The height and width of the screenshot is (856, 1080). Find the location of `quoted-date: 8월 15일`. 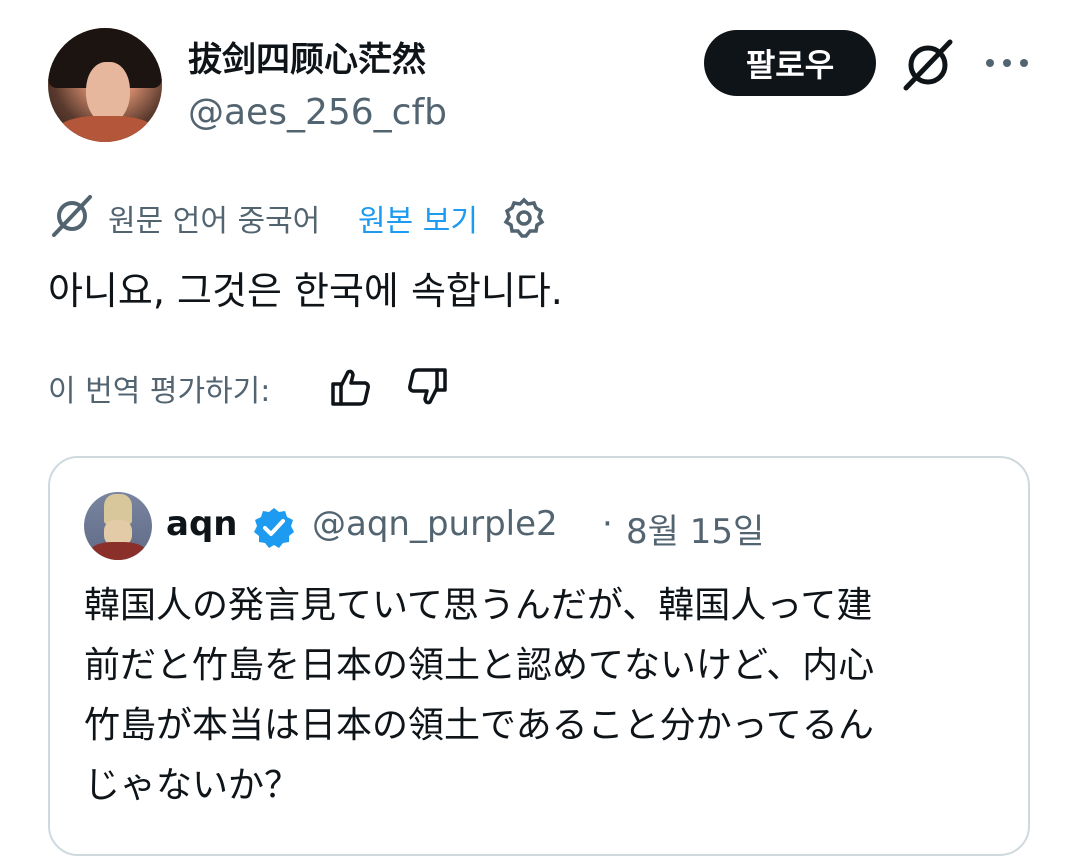

quoted-date: 8월 15일 is located at coordinates (695, 528).